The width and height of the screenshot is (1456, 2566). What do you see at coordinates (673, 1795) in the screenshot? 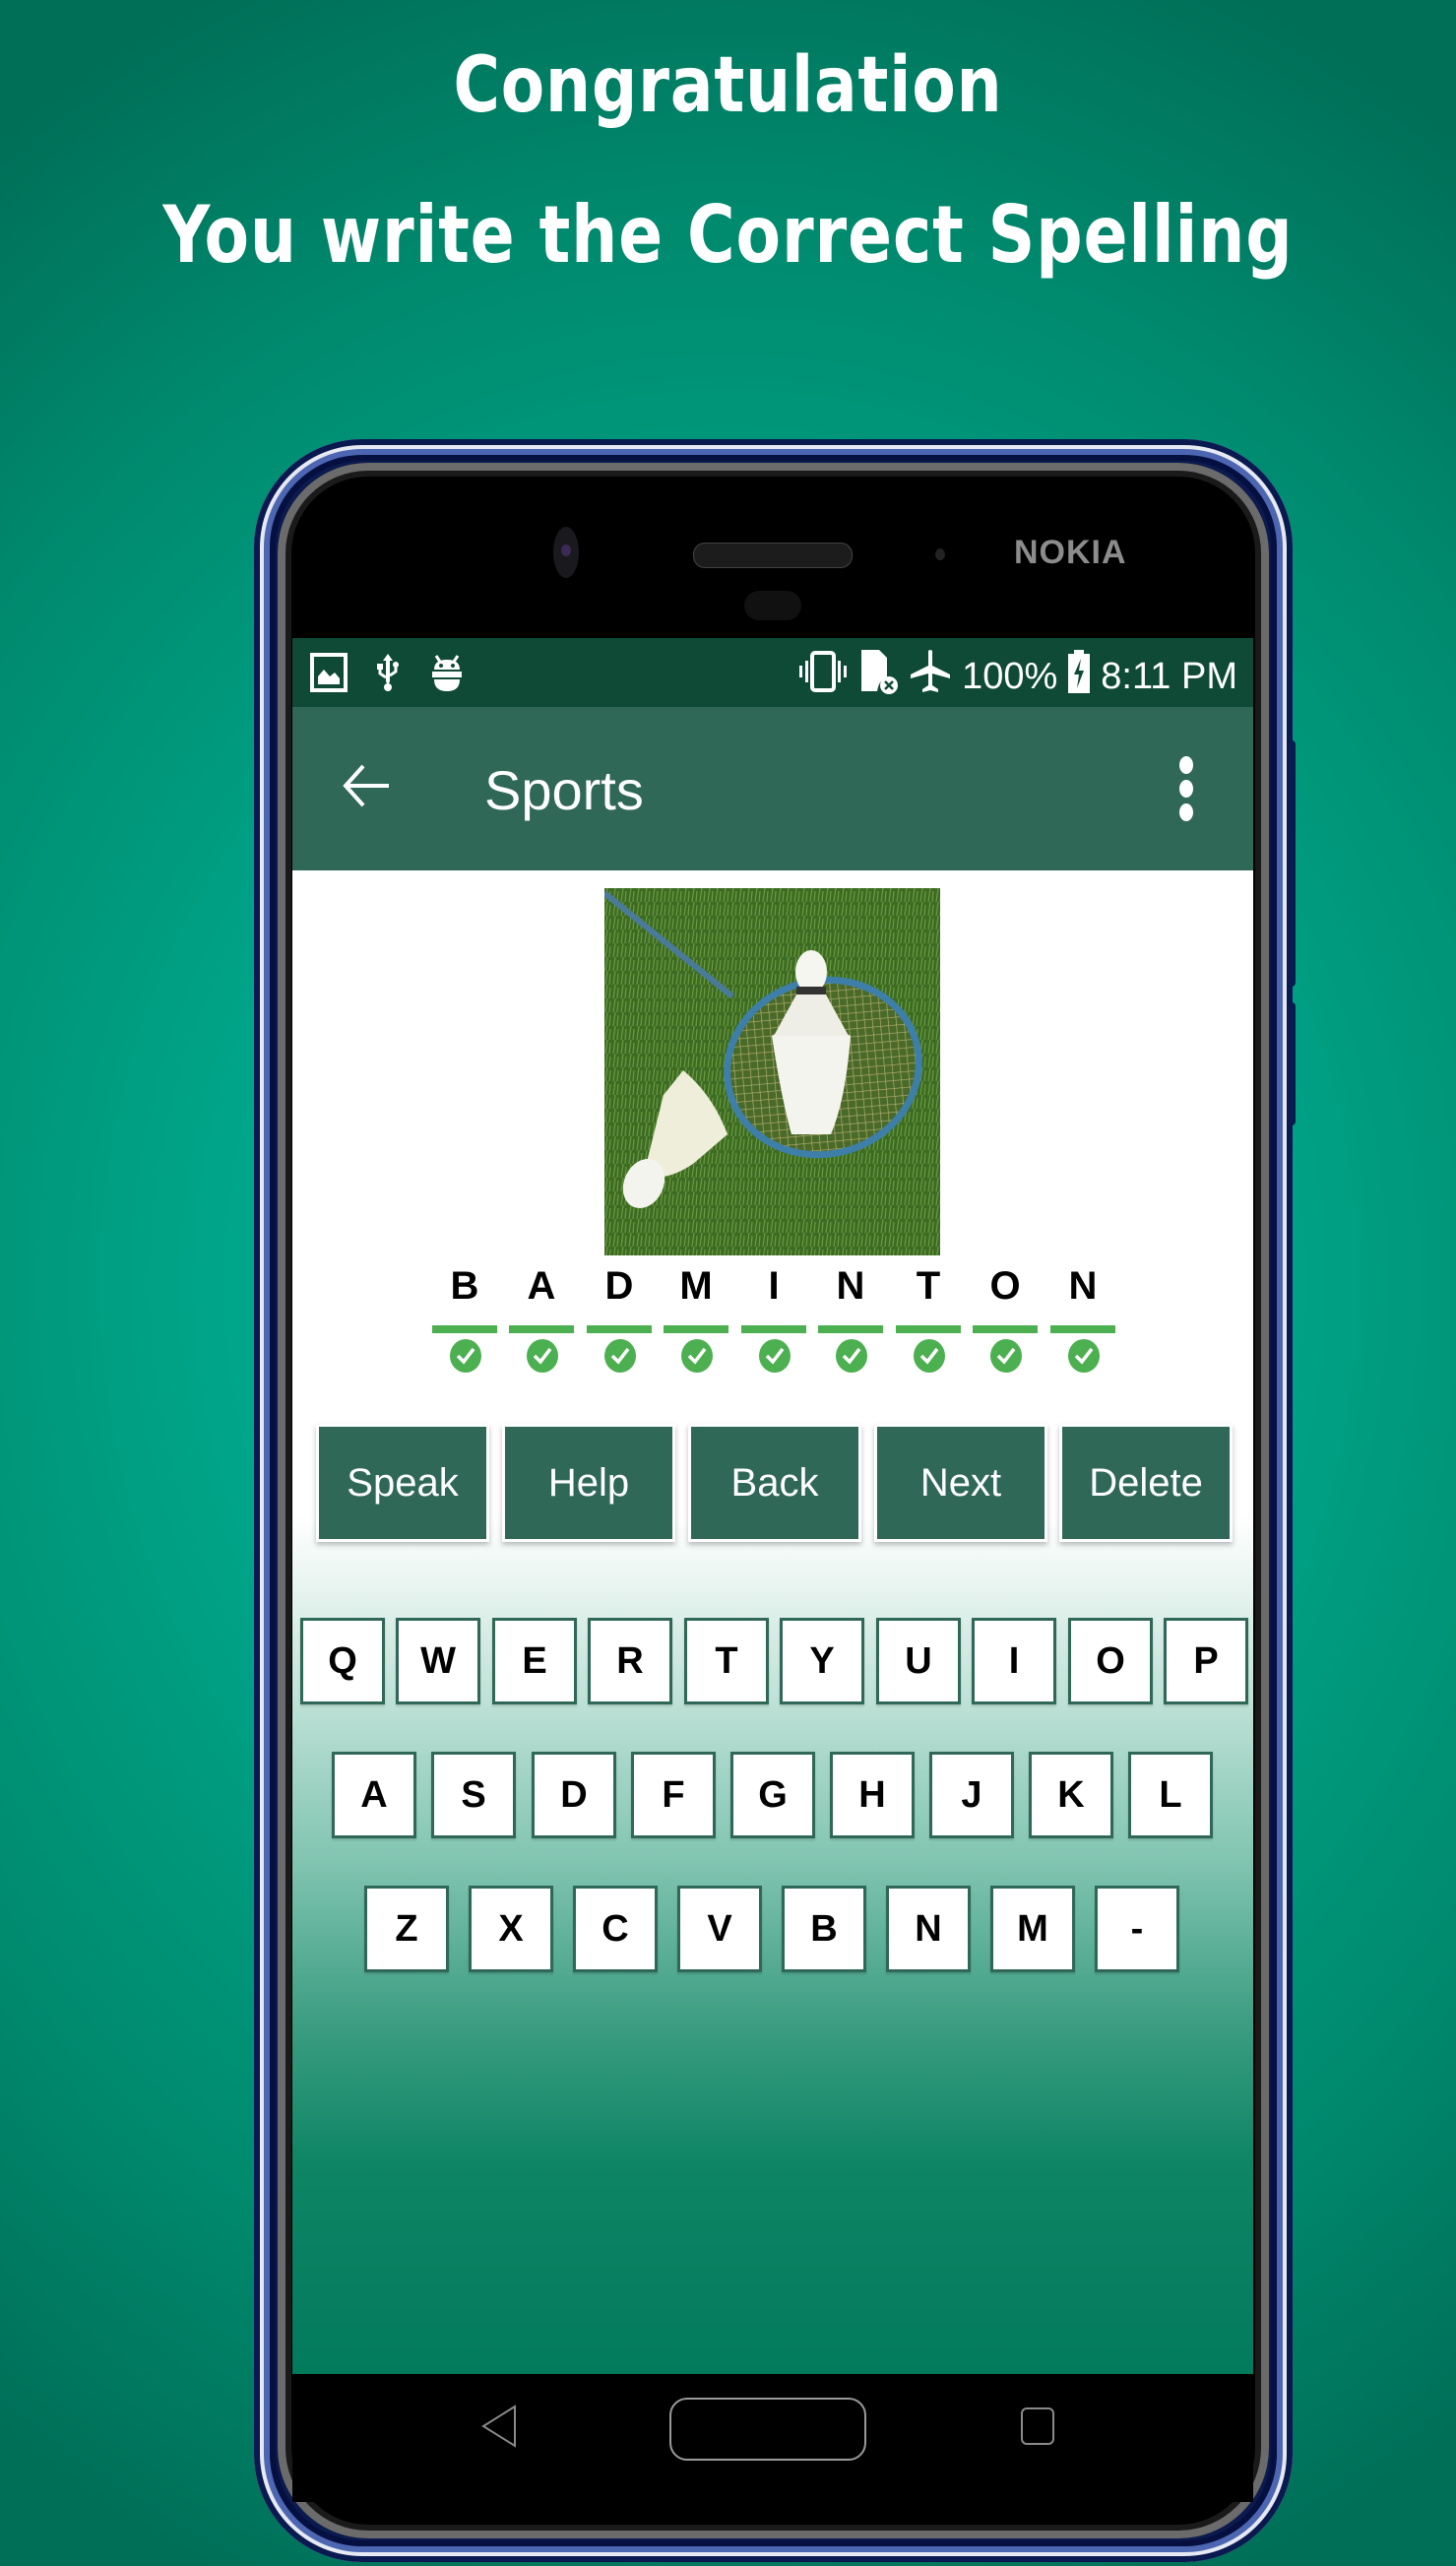
I see `key-f: F` at bounding box center [673, 1795].